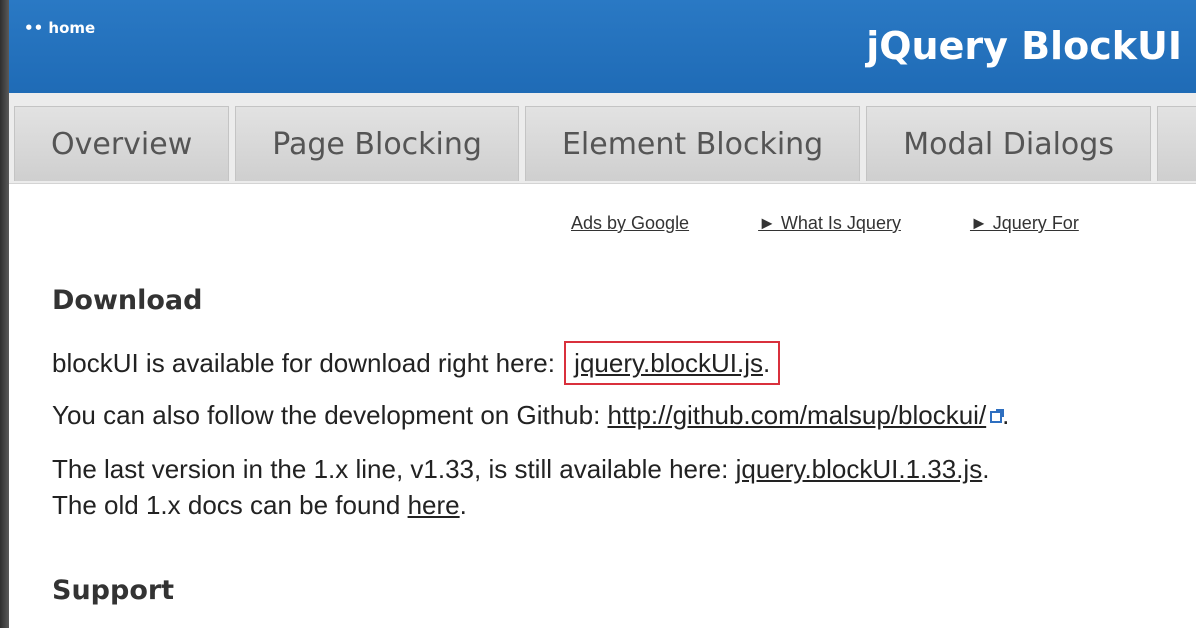 Image resolution: width=1196 pixels, height=628 pixels. What do you see at coordinates (1024, 46) in the screenshot?
I see `site-title: jQuery BlockUI` at bounding box center [1024, 46].